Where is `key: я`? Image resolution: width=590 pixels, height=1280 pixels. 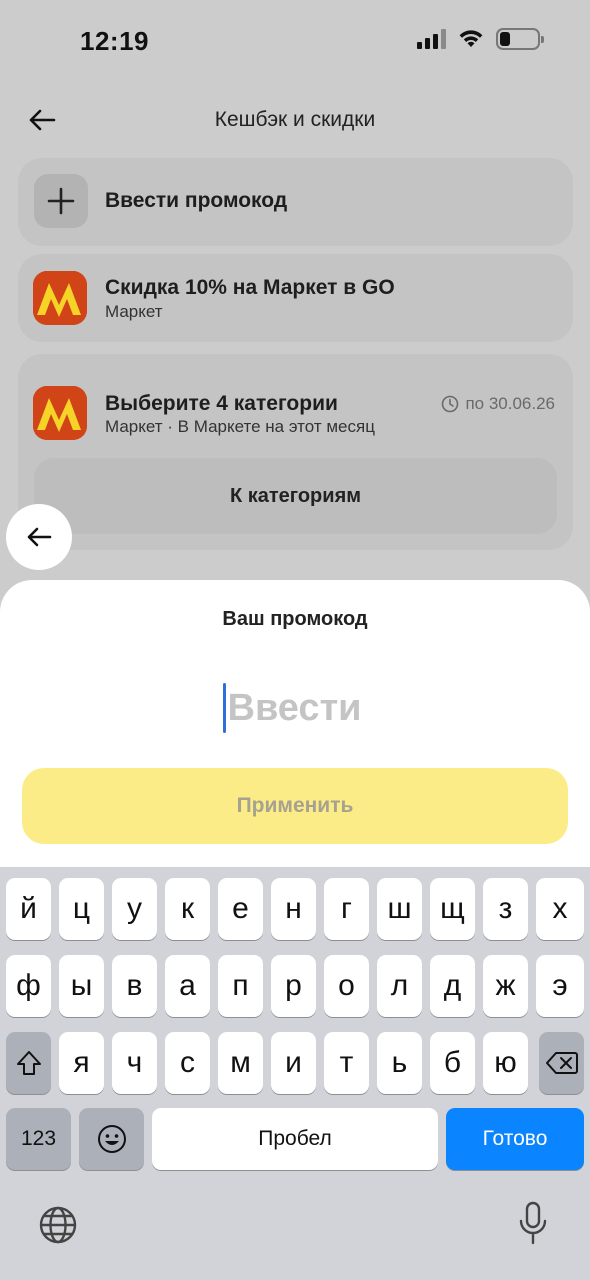
key: я is located at coordinates (81, 1063).